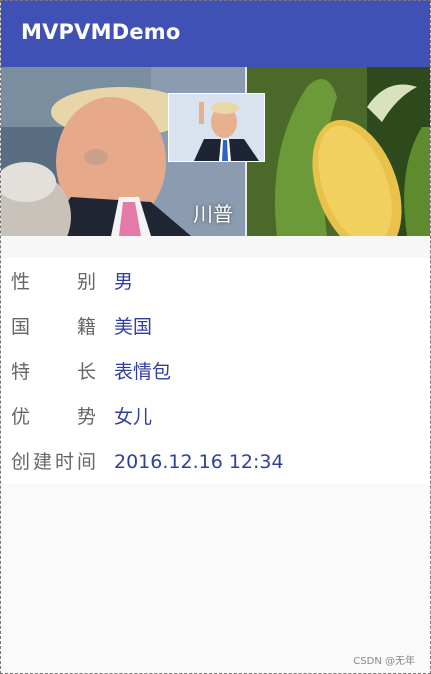 The width and height of the screenshot is (431, 674). I want to click on info-row-nationality: 国 籍 美国, so click(215, 327).